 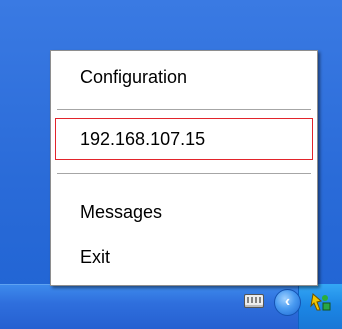 I want to click on app-tray-icon, so click(x=321, y=302).